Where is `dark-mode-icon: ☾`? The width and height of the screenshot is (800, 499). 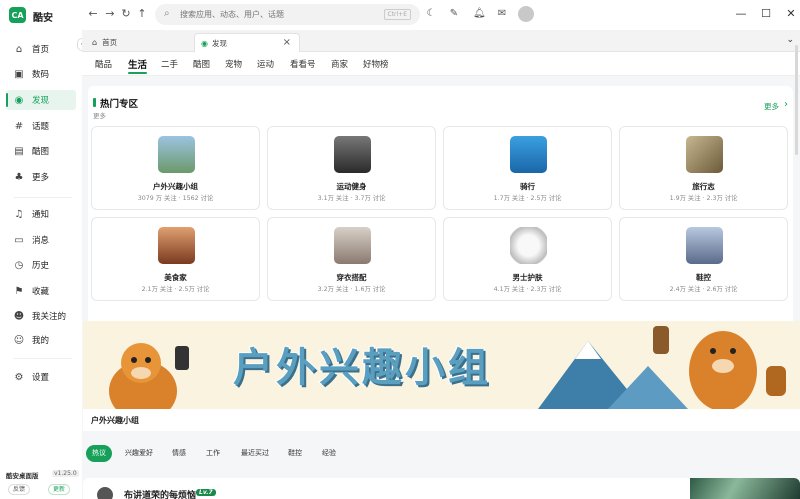
dark-mode-icon: ☾ is located at coordinates (431, 13).